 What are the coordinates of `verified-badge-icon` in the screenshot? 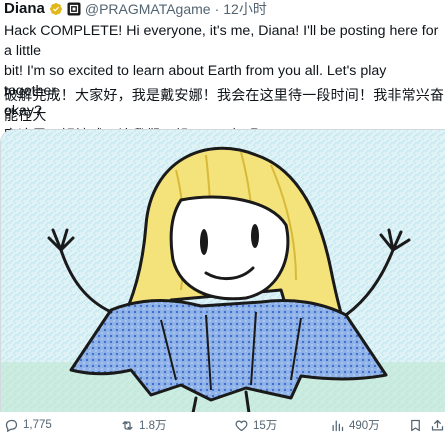 It's located at (56, 9).